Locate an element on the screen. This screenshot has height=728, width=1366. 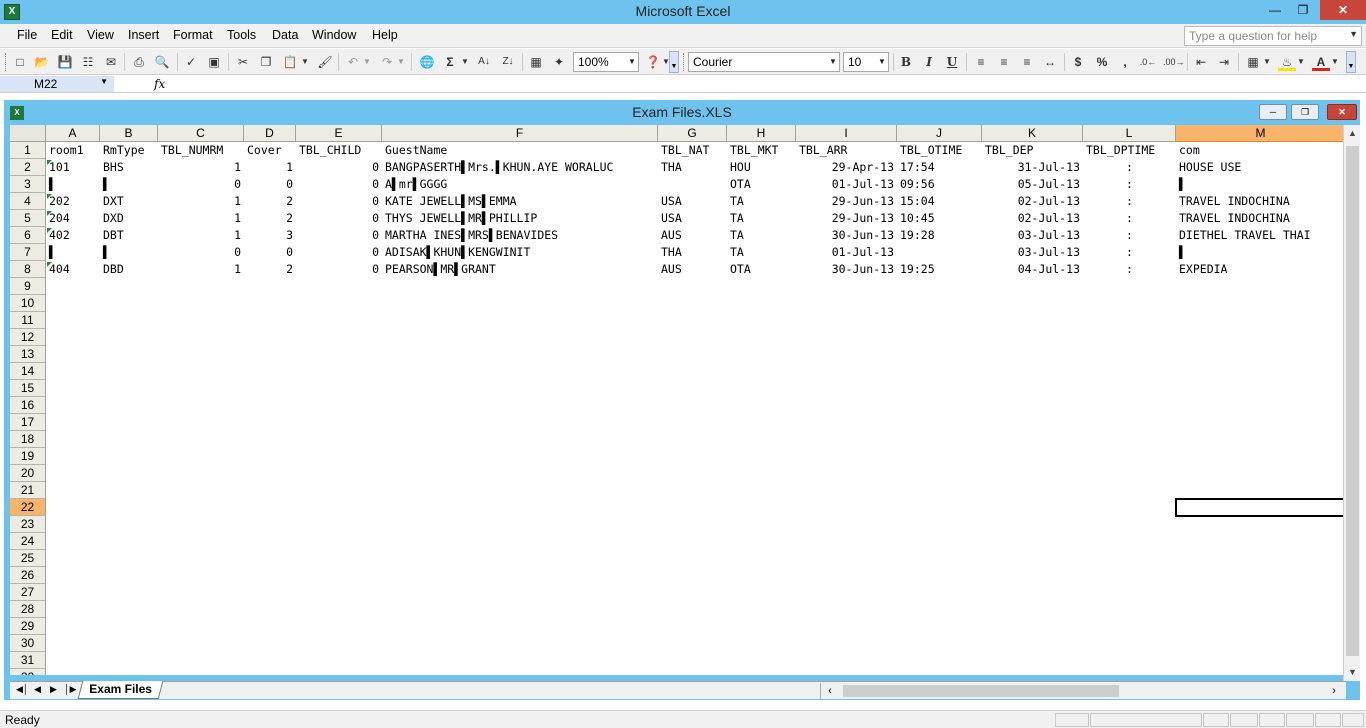
row-header-29: 29 is located at coordinates (28, 626).